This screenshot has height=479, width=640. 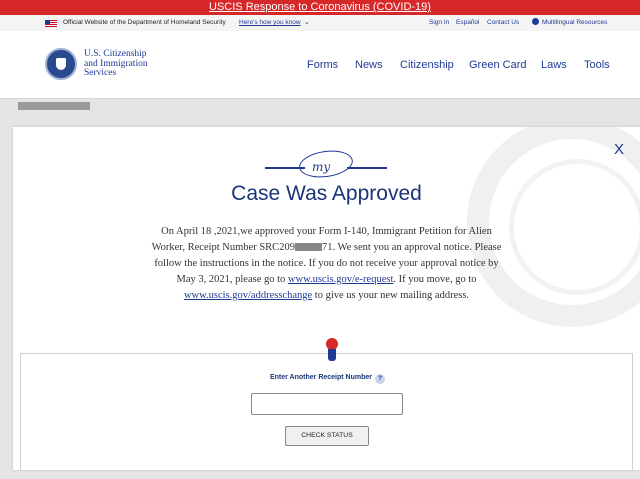 What do you see at coordinates (248, 295) in the screenshot?
I see `address-change-link: www.uscis.gov/addresschange` at bounding box center [248, 295].